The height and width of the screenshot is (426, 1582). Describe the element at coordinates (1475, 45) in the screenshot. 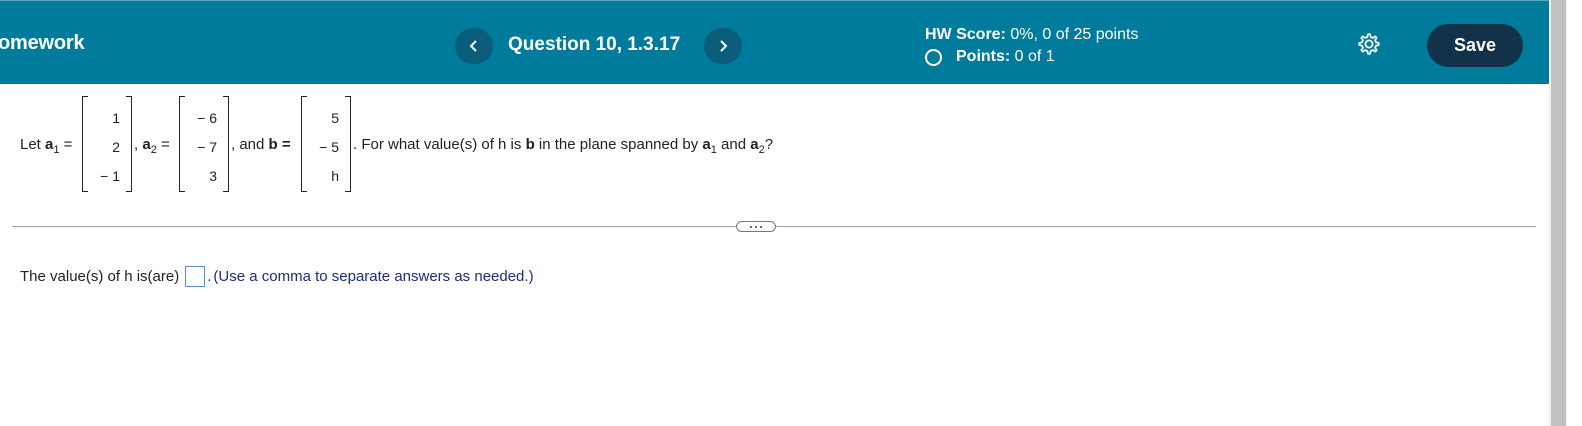

I see `save-button: Save` at that location.